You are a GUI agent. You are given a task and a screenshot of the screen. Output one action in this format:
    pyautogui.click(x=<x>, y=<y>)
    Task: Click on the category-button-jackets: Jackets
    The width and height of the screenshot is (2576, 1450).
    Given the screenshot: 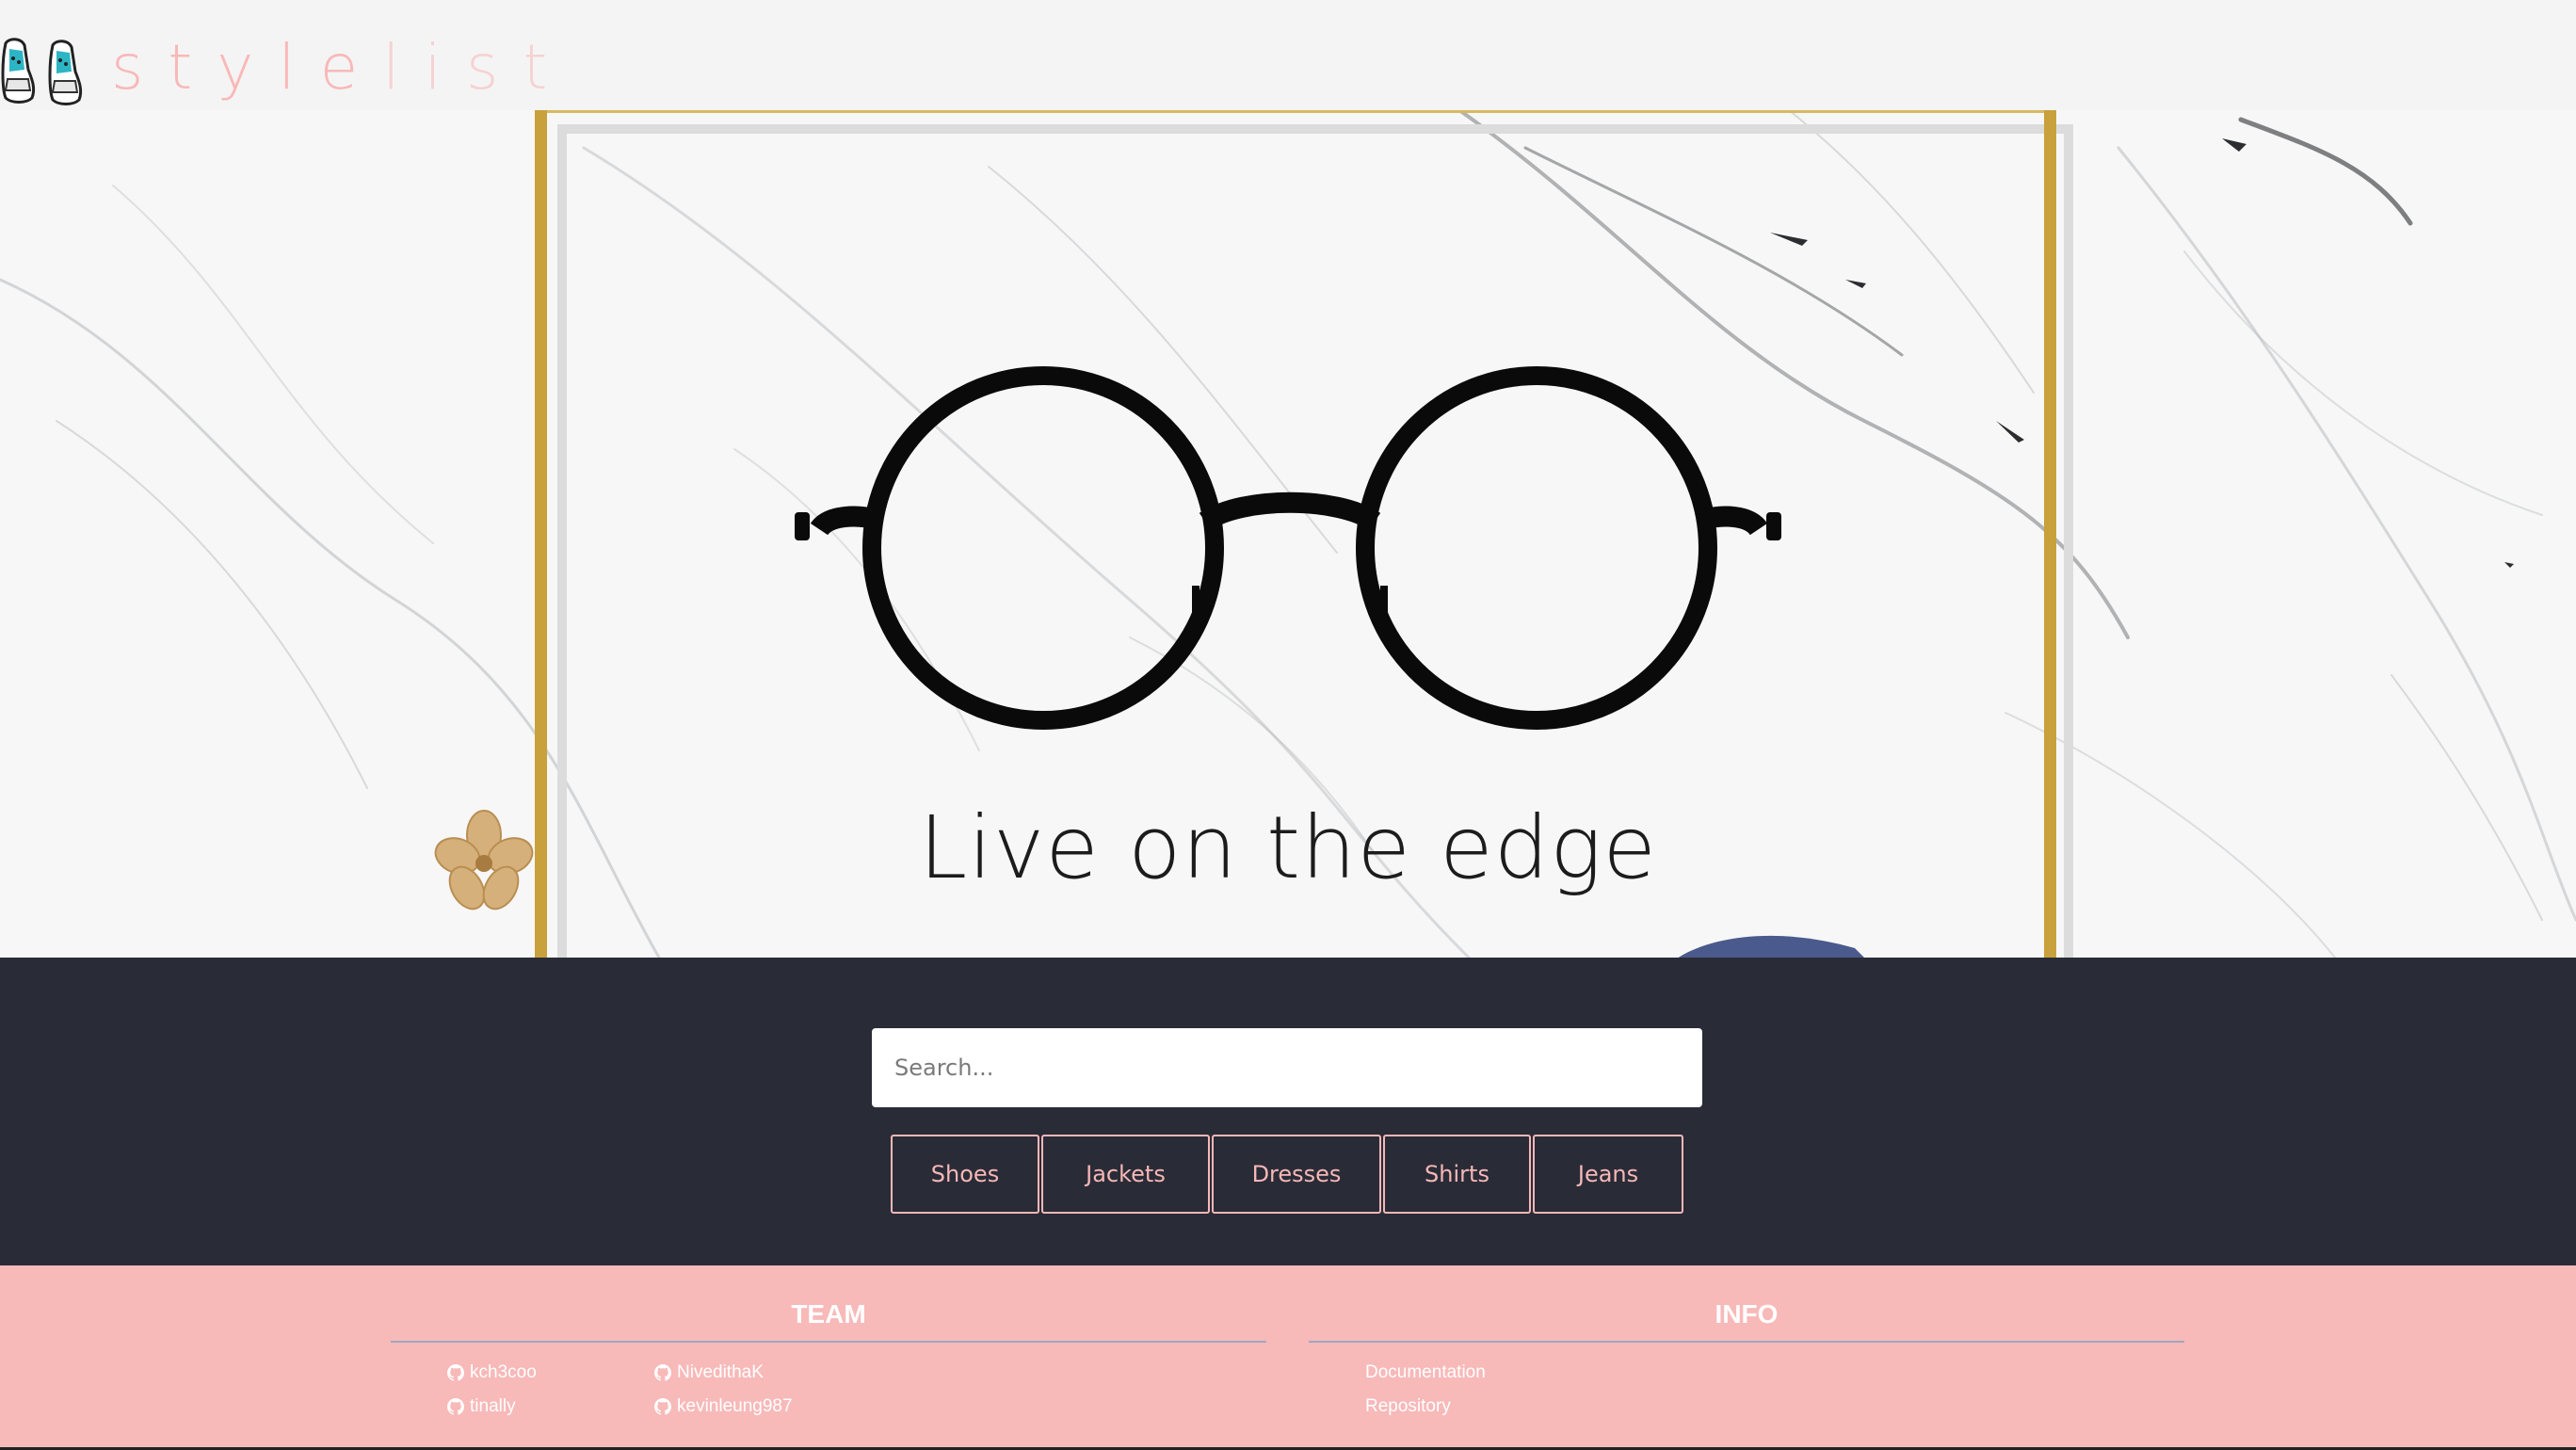 What is the action you would take?
    pyautogui.click(x=1125, y=1174)
    